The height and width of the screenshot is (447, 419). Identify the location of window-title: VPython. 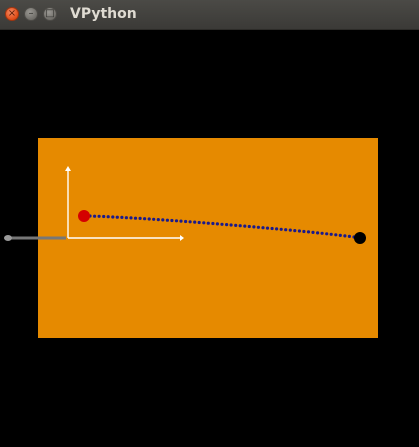
(103, 14).